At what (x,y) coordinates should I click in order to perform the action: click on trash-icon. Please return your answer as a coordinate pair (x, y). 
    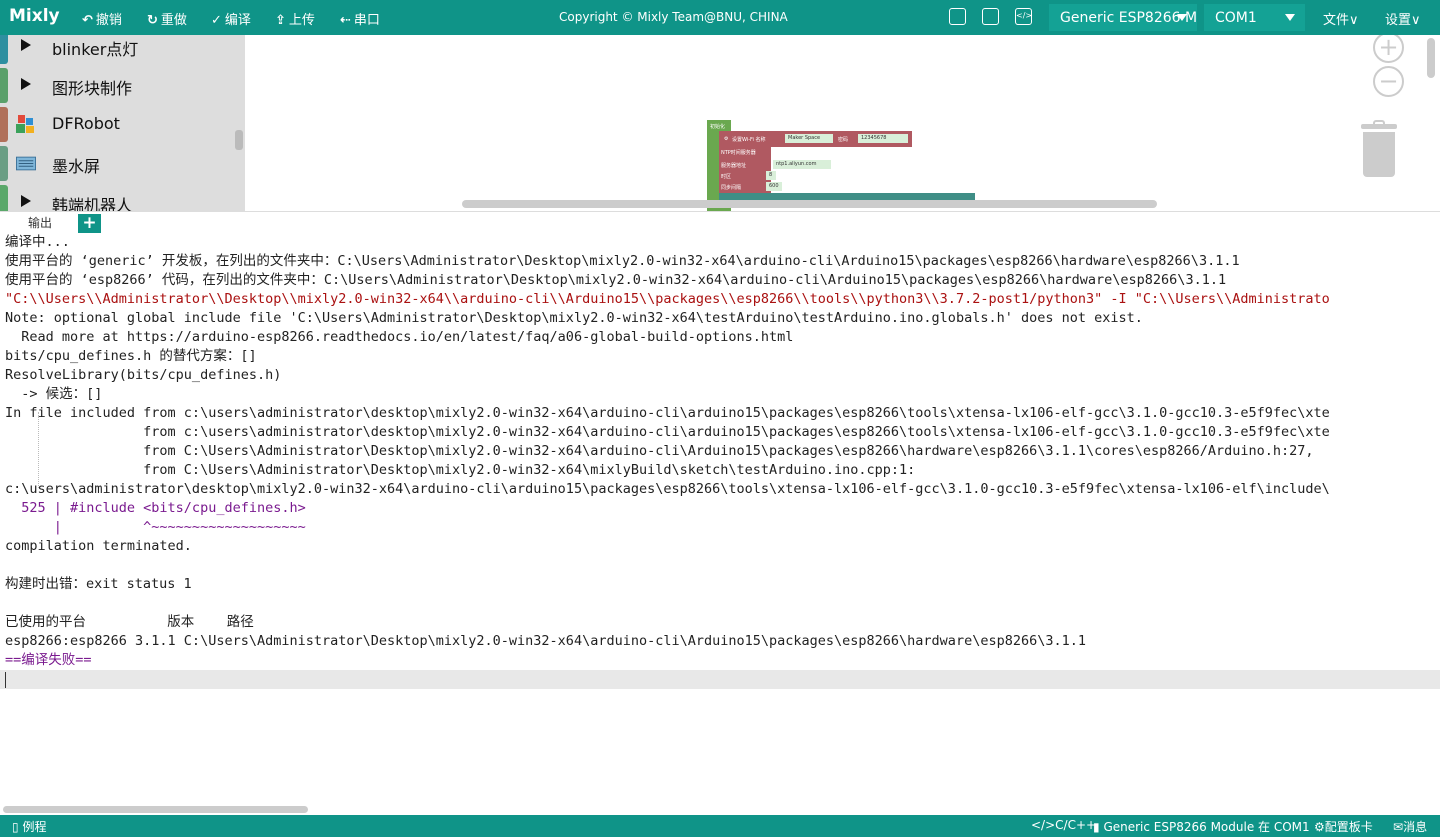
    Looking at the image, I should click on (1379, 148).